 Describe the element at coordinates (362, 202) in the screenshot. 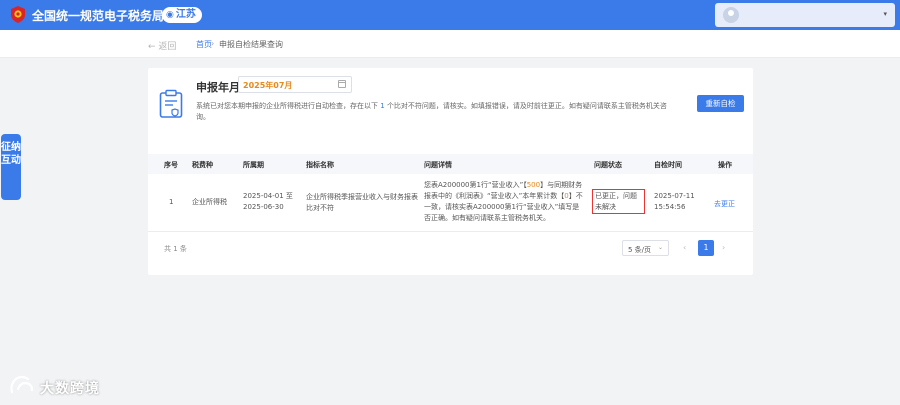

I see `row-indicator: 企业所得税季报营业收入与财务报表比对不符` at that location.